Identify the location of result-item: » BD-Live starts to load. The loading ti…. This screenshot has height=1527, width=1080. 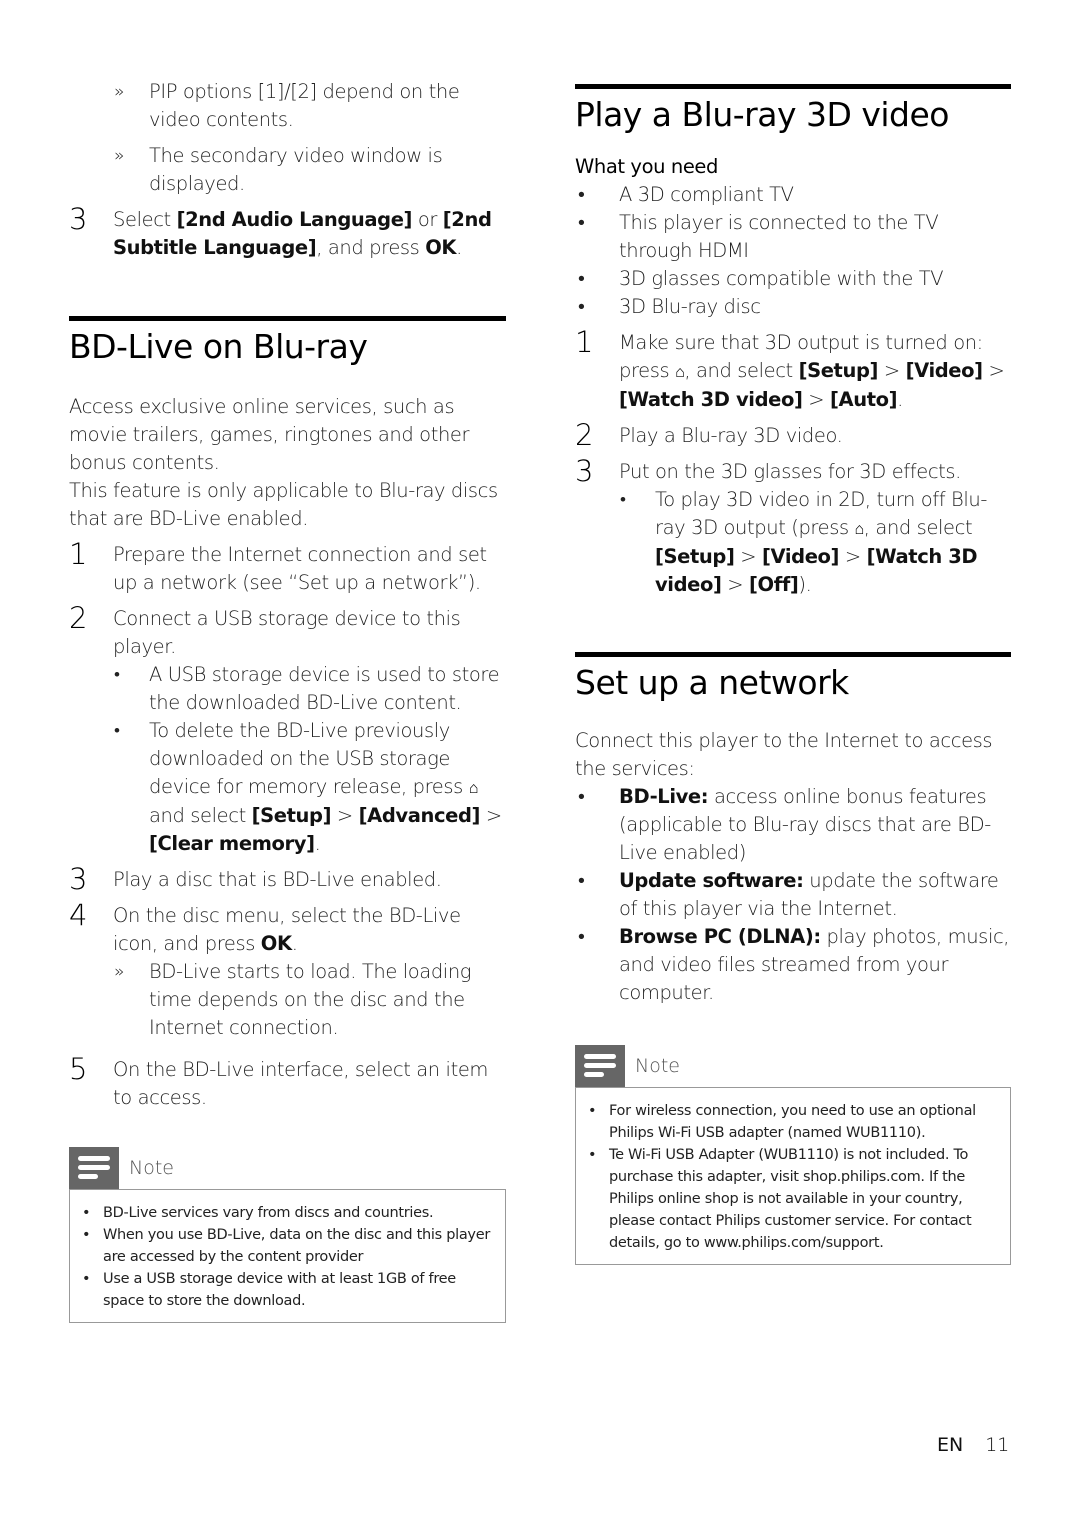
(293, 999).